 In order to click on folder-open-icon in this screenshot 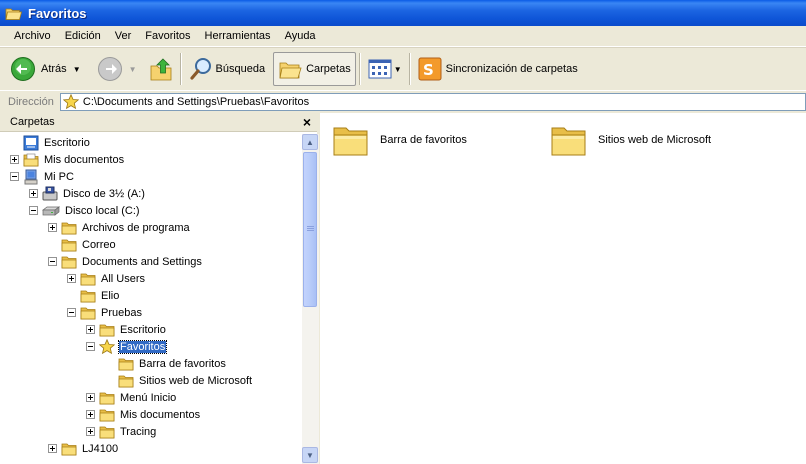, I will do `click(14, 14)`.